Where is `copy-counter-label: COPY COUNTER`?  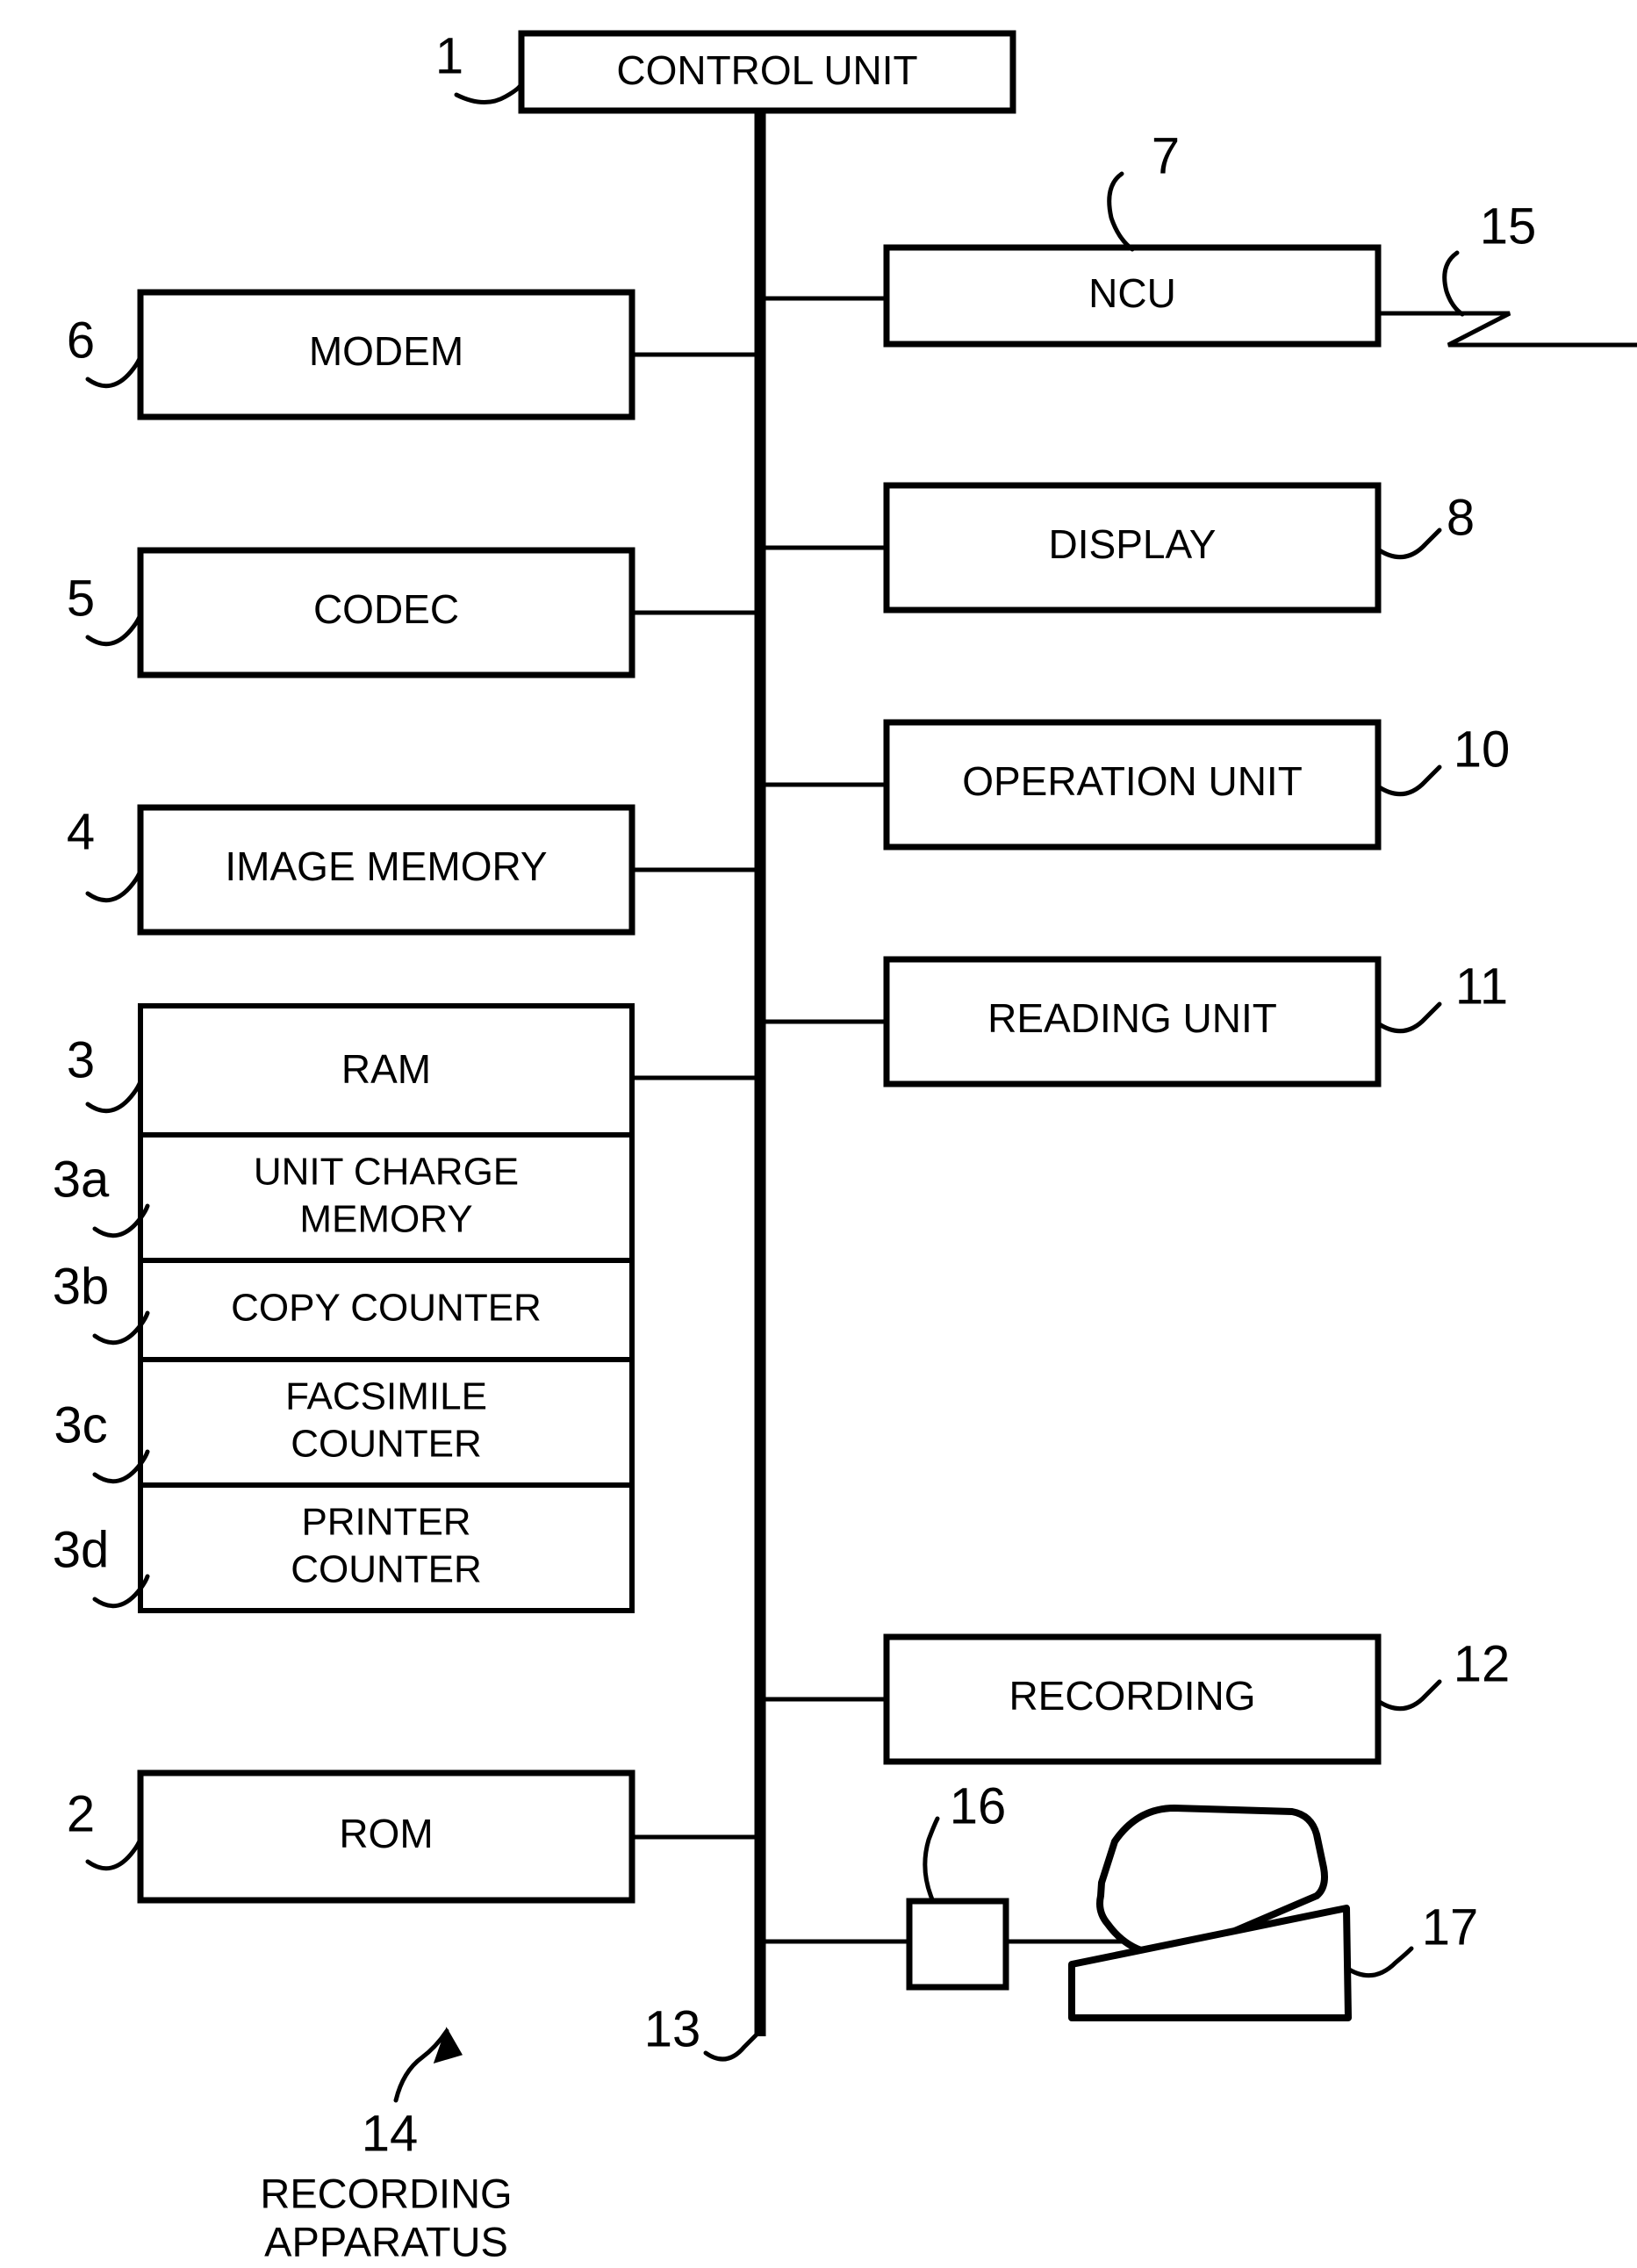 copy-counter-label: COPY COUNTER is located at coordinates (386, 1309).